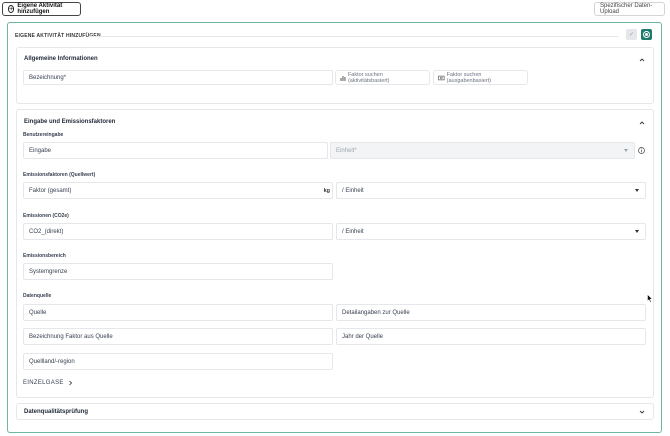 The image size is (670, 436). What do you see at coordinates (491, 231) in the screenshot?
I see `co2-per-unit-select: / Einheit` at bounding box center [491, 231].